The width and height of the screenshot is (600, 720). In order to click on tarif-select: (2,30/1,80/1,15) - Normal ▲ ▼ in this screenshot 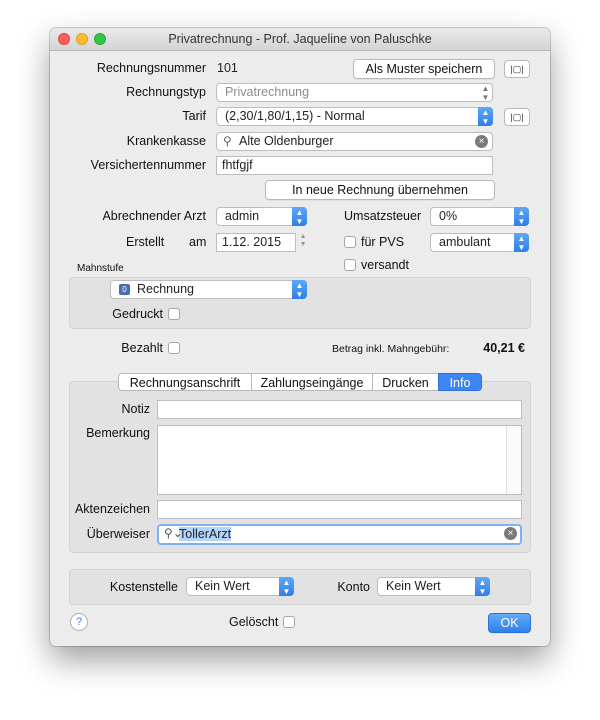, I will do `click(354, 116)`.